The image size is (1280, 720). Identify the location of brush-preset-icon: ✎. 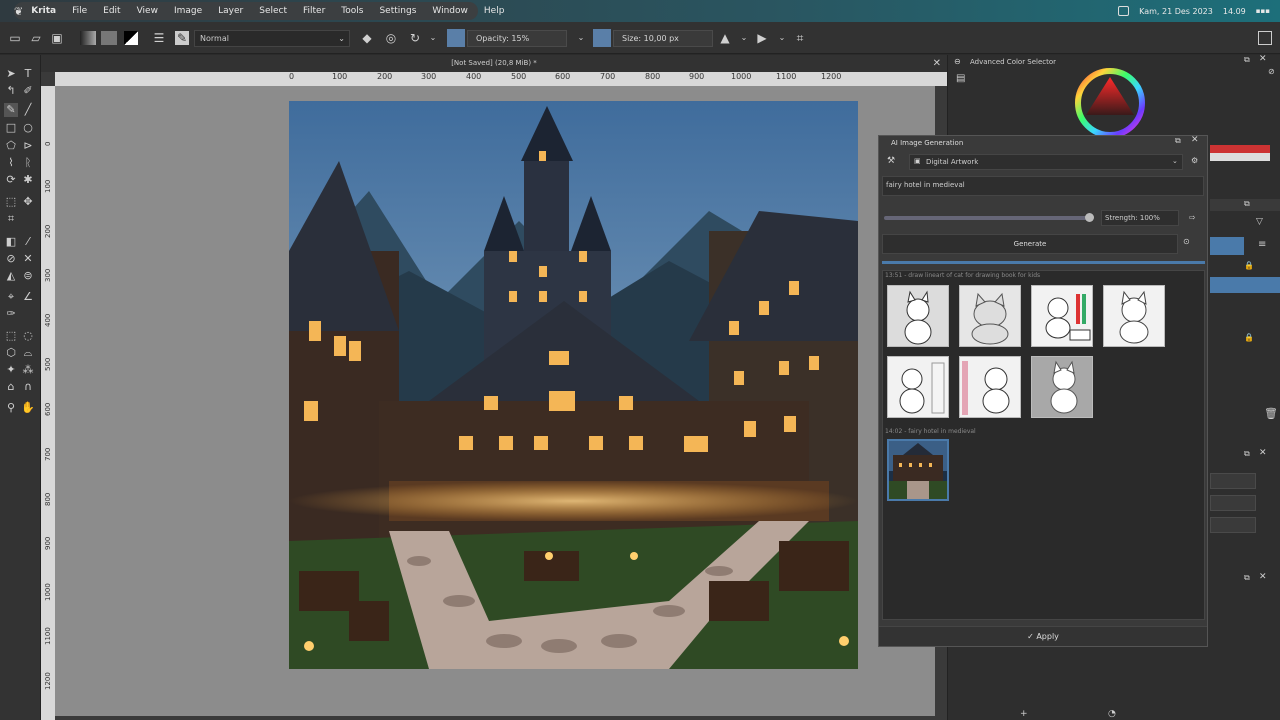
(182, 38).